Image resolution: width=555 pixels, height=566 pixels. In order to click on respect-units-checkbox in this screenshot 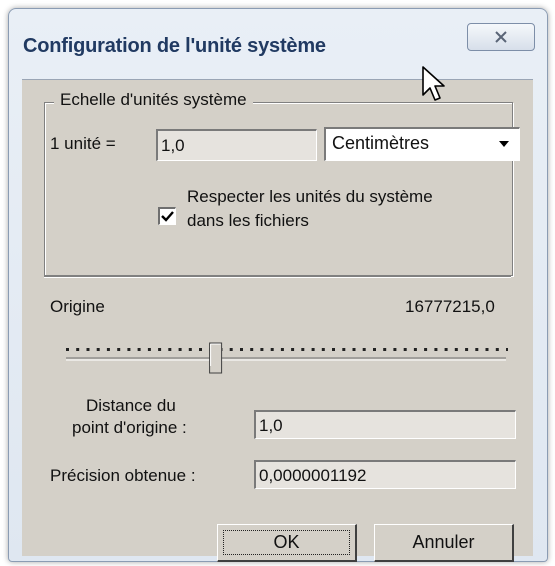, I will do `click(167, 216)`.